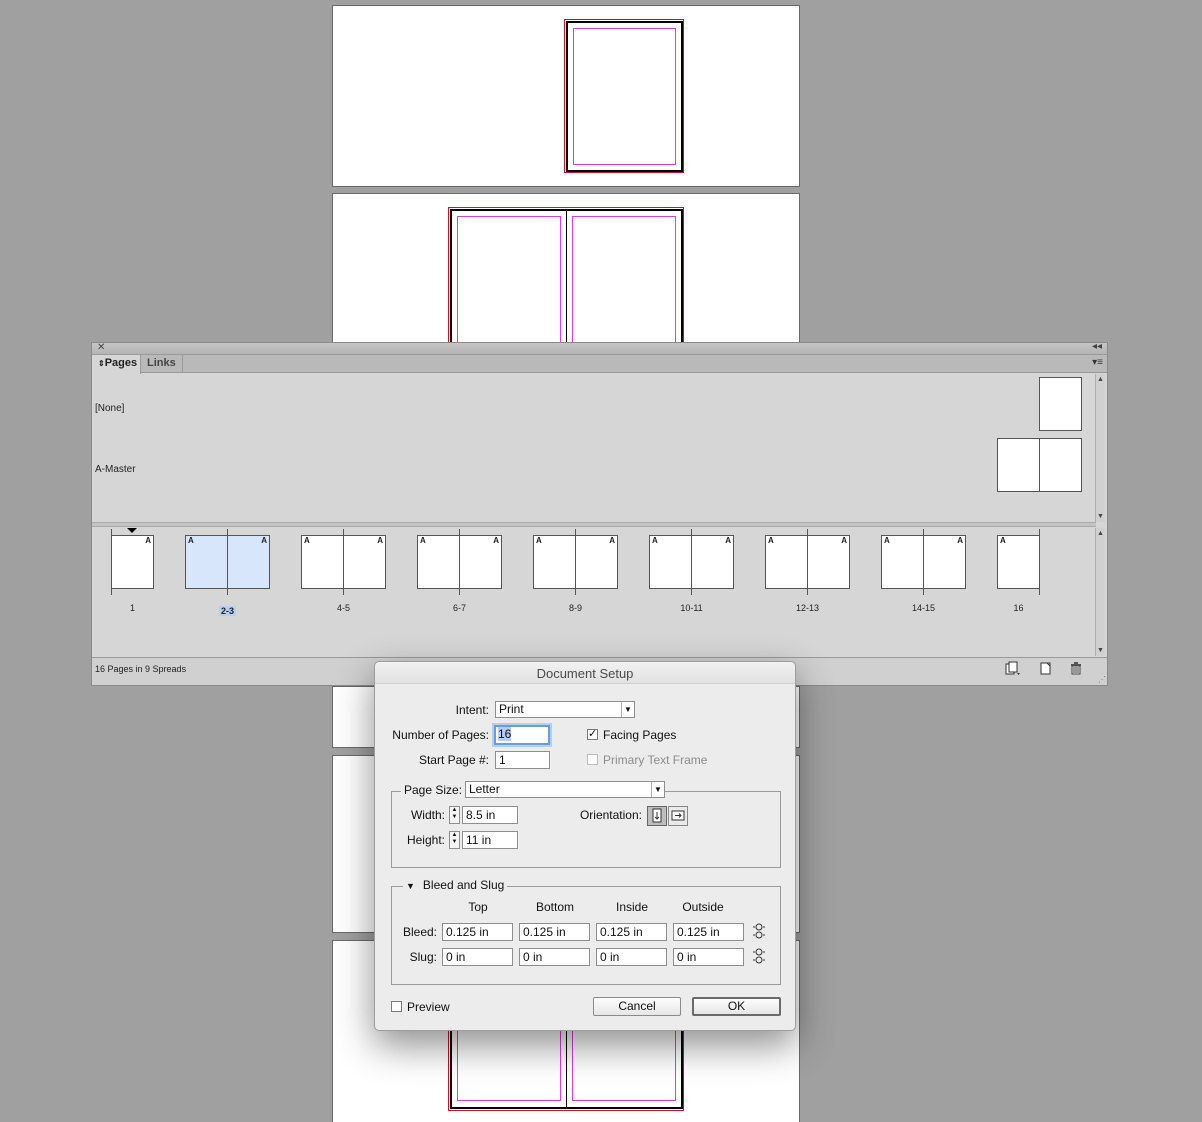 This screenshot has width=1202, height=1122. Describe the element at coordinates (425, 840) in the screenshot. I see `height-label: Height:` at that location.